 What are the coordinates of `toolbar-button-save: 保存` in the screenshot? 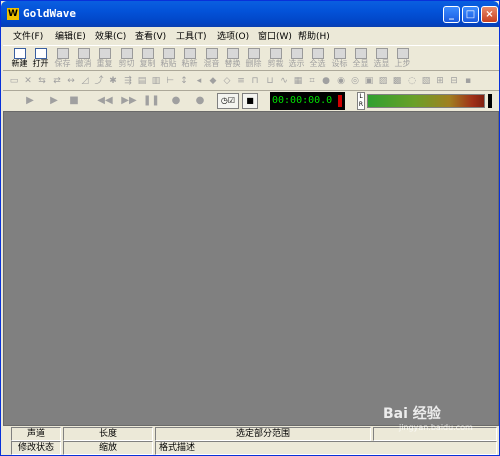 It's located at (62, 59).